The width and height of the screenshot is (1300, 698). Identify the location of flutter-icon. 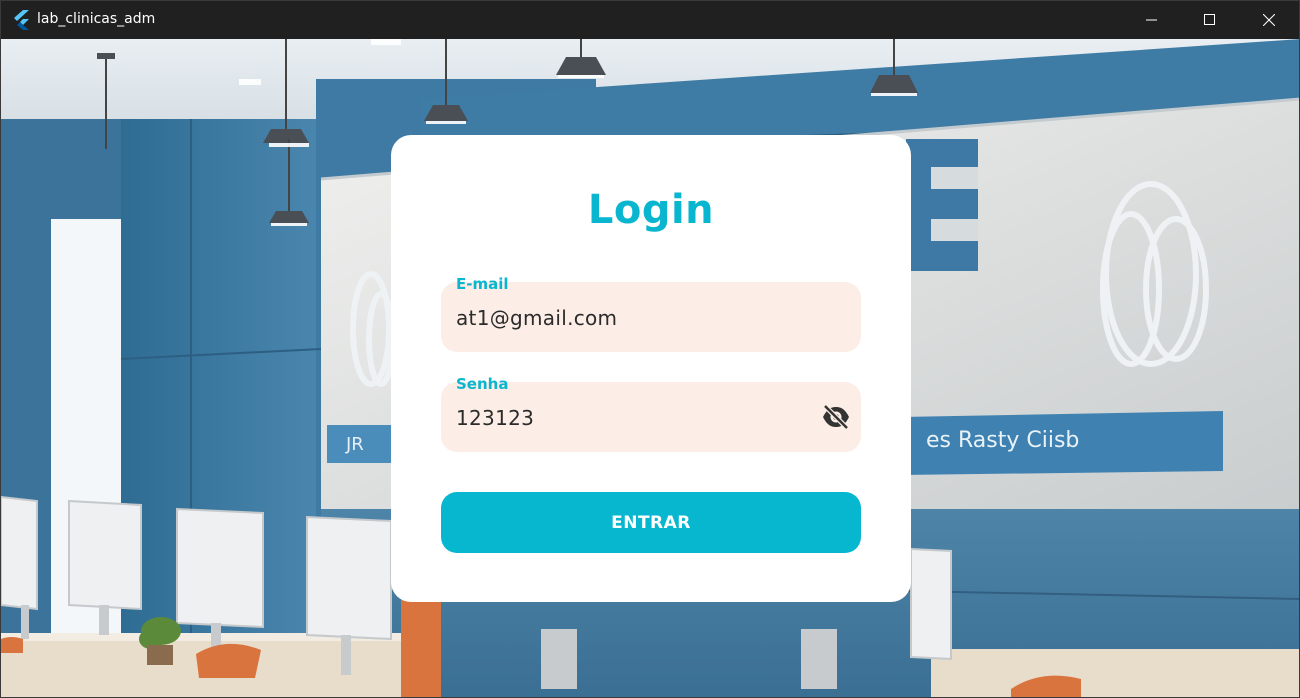
(22, 20).